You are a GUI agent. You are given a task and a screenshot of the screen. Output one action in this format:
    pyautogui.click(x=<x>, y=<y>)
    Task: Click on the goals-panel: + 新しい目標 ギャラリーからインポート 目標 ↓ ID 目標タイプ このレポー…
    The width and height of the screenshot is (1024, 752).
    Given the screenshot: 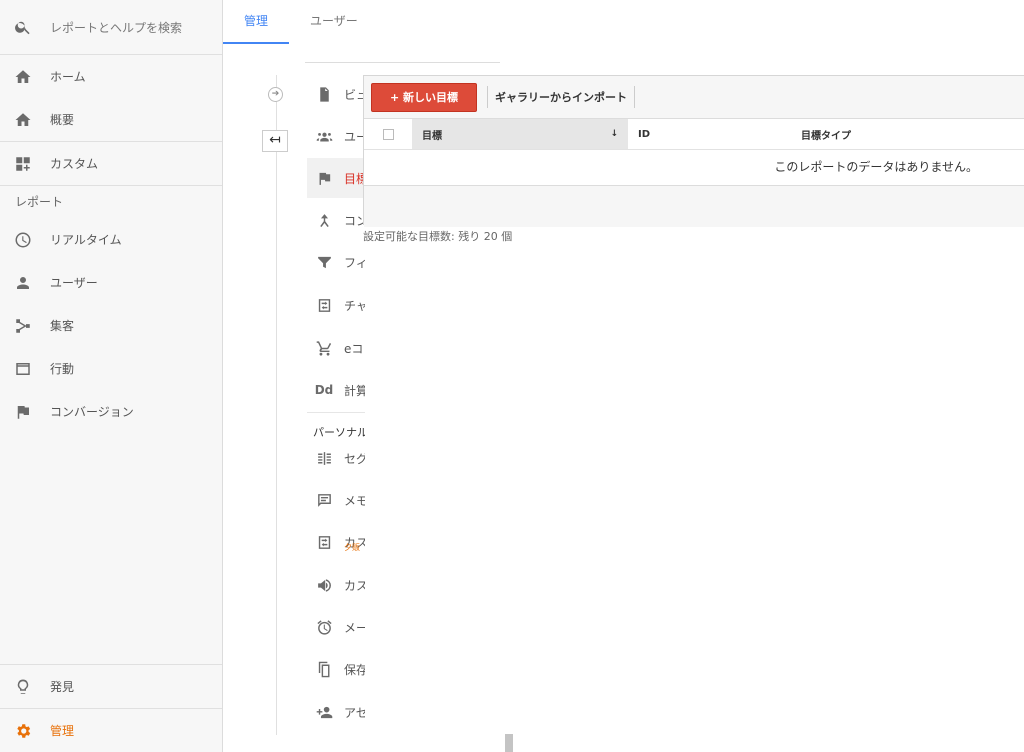 What is the action you would take?
    pyautogui.click(x=693, y=151)
    